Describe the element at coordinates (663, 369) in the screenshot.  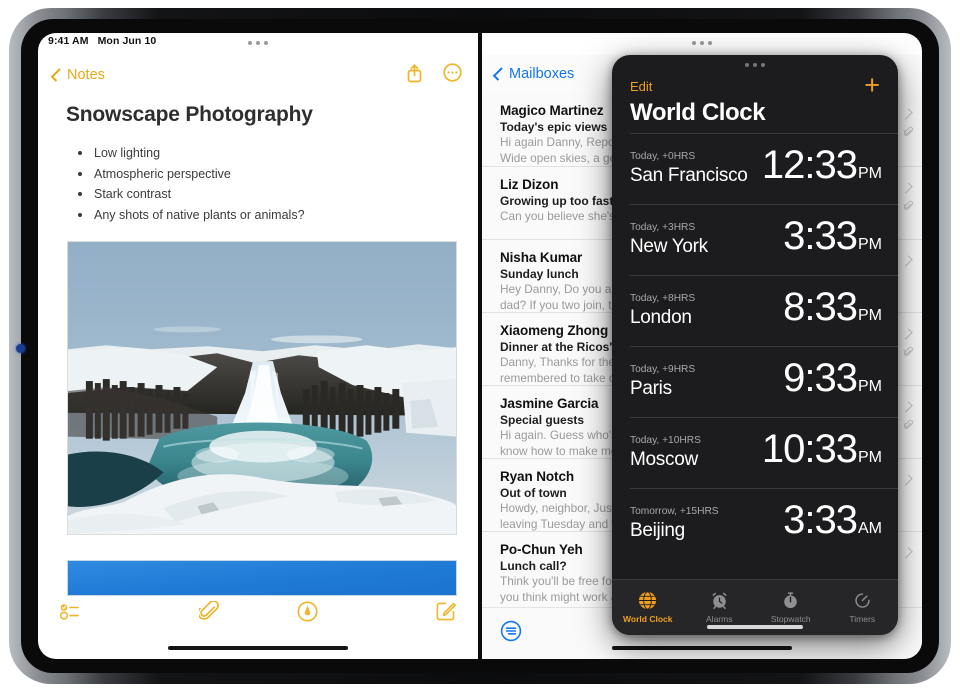
I see `clock-offset: Today, +9HRS` at that location.